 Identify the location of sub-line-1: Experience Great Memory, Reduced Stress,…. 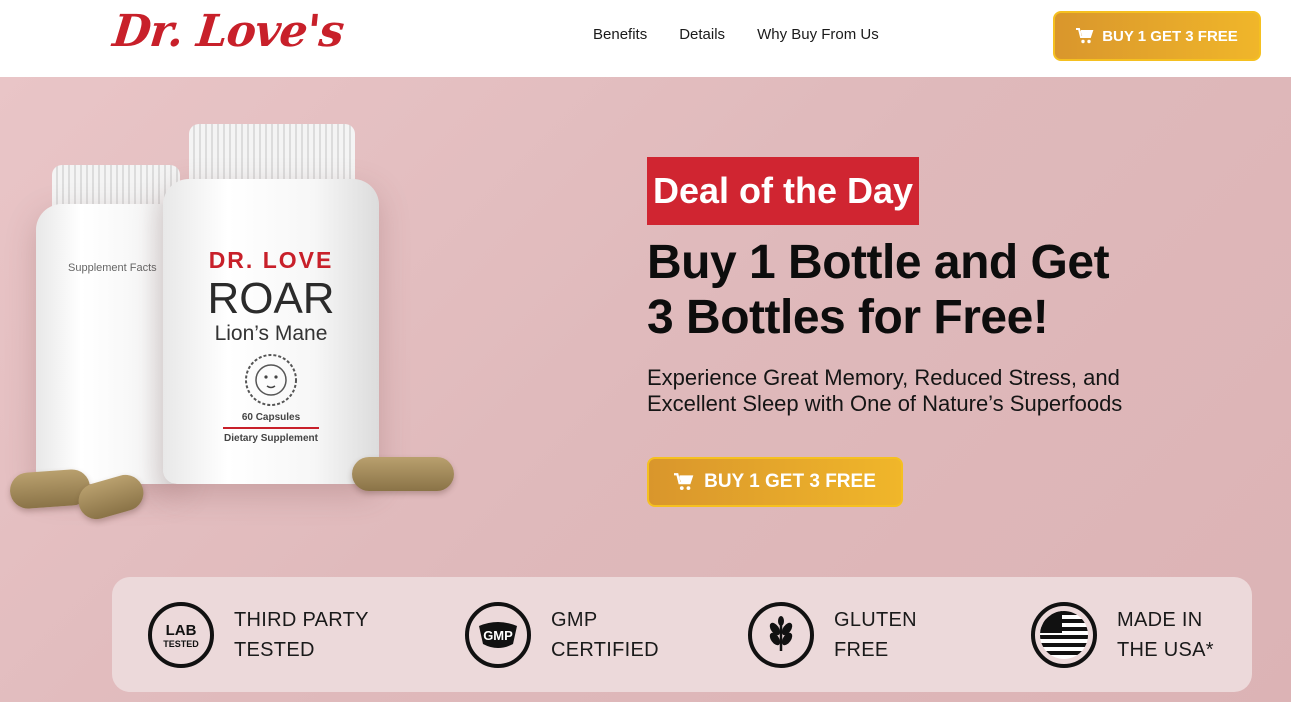
(883, 377).